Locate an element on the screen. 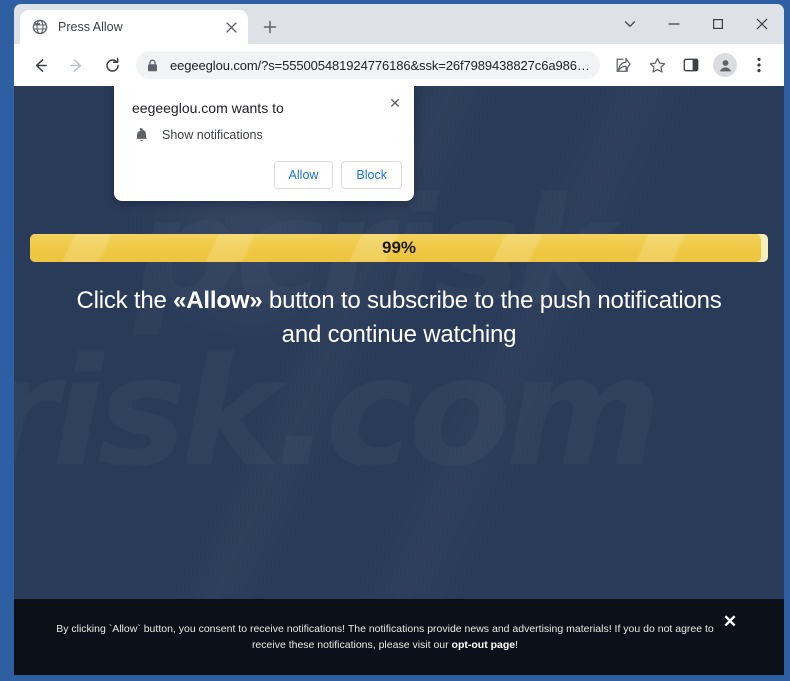  side-panel-icon is located at coordinates (691, 65).